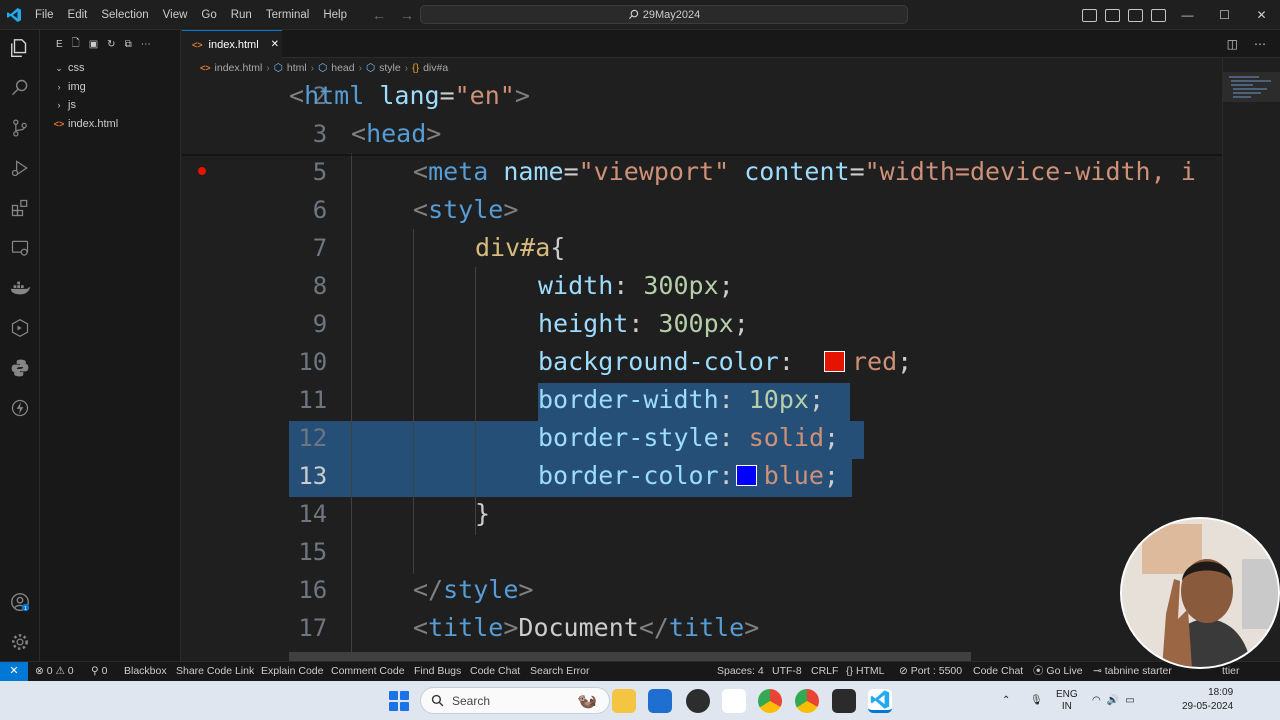  What do you see at coordinates (583, 323) in the screenshot?
I see `code-token: height` at bounding box center [583, 323].